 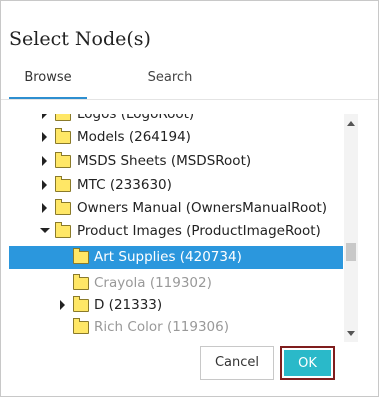 What do you see at coordinates (176, 305) in the screenshot?
I see `tree-row-d: D (21333)` at bounding box center [176, 305].